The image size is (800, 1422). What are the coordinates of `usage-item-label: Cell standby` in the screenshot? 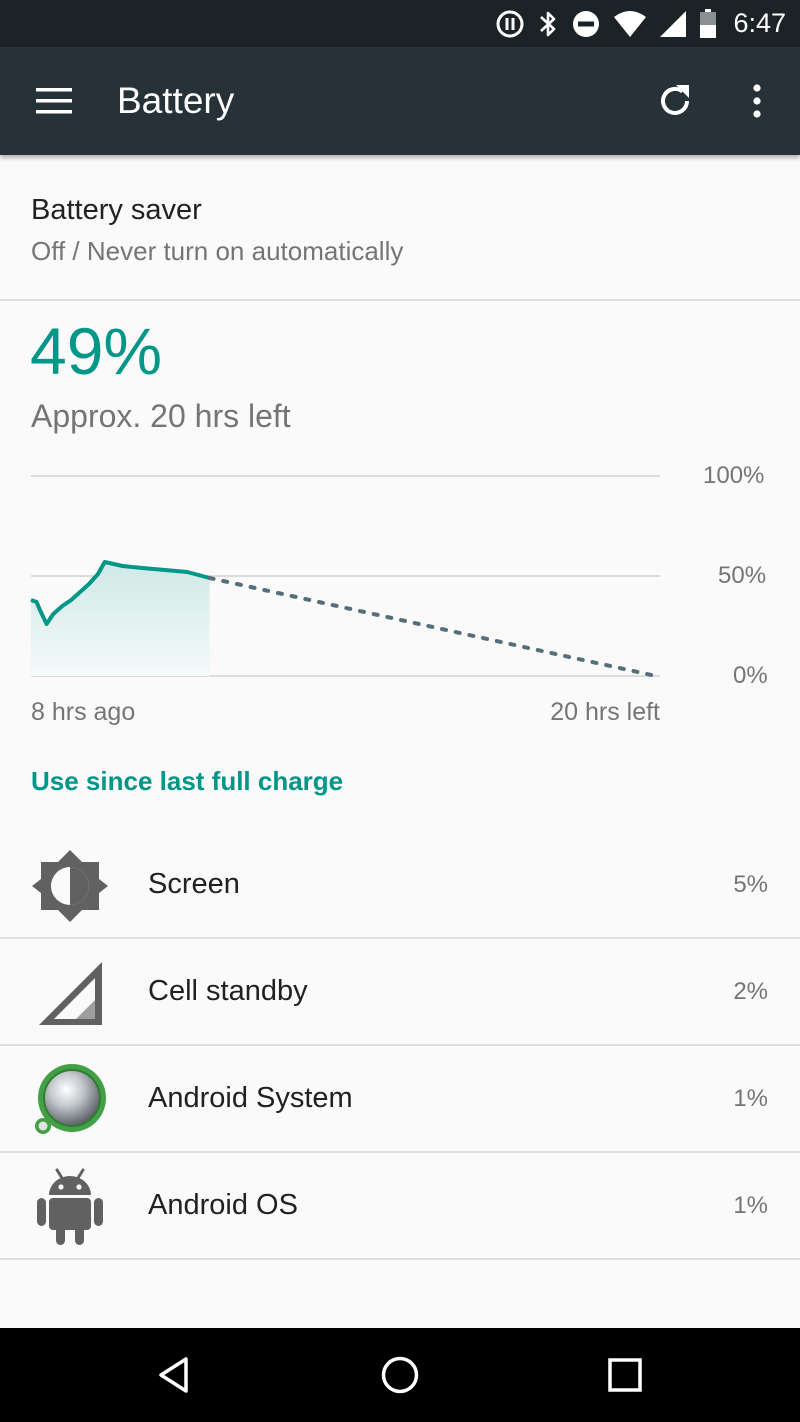 It's located at (228, 991).